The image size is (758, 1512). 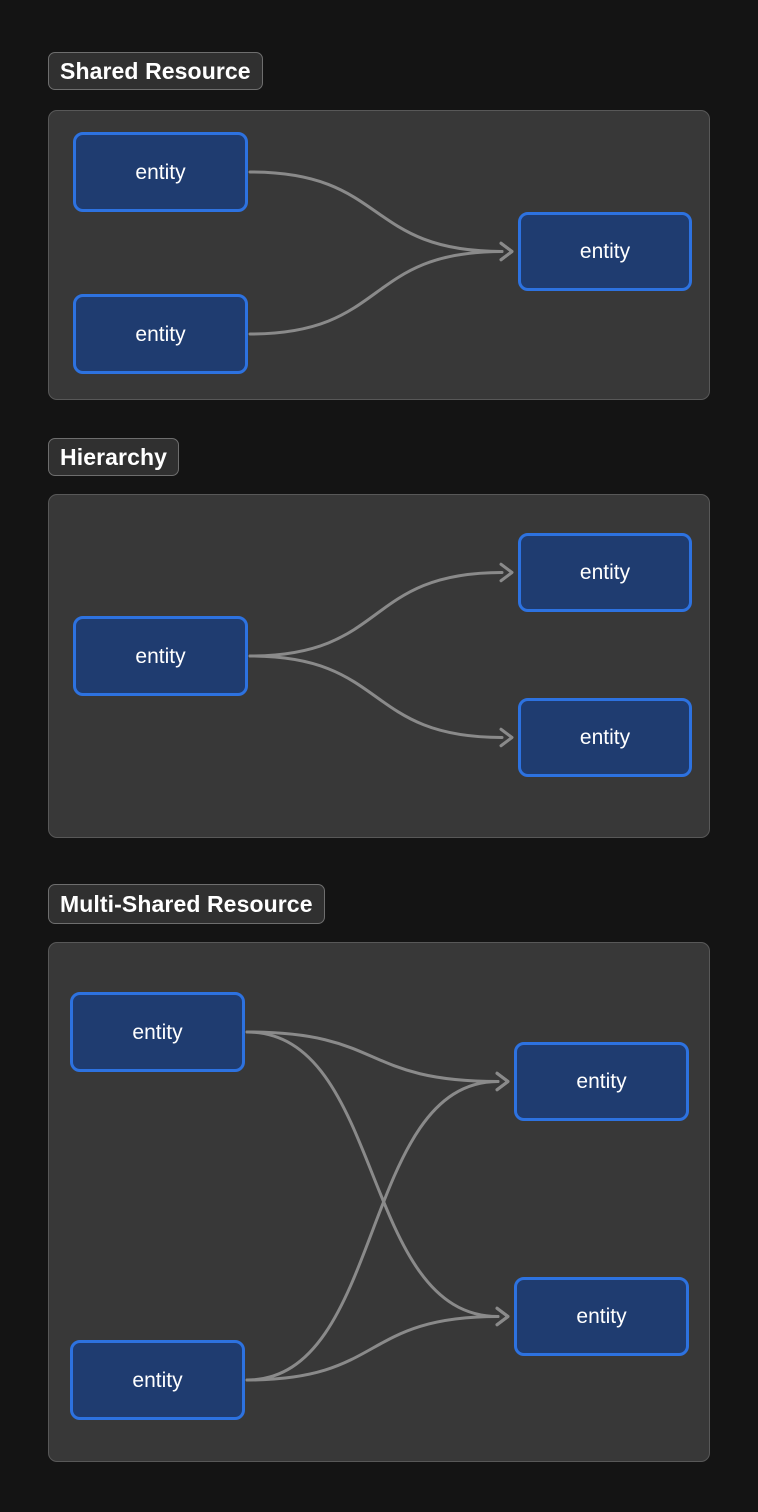 What do you see at coordinates (155, 71) in the screenshot?
I see `group-label-shared-resource: Shared Resource` at bounding box center [155, 71].